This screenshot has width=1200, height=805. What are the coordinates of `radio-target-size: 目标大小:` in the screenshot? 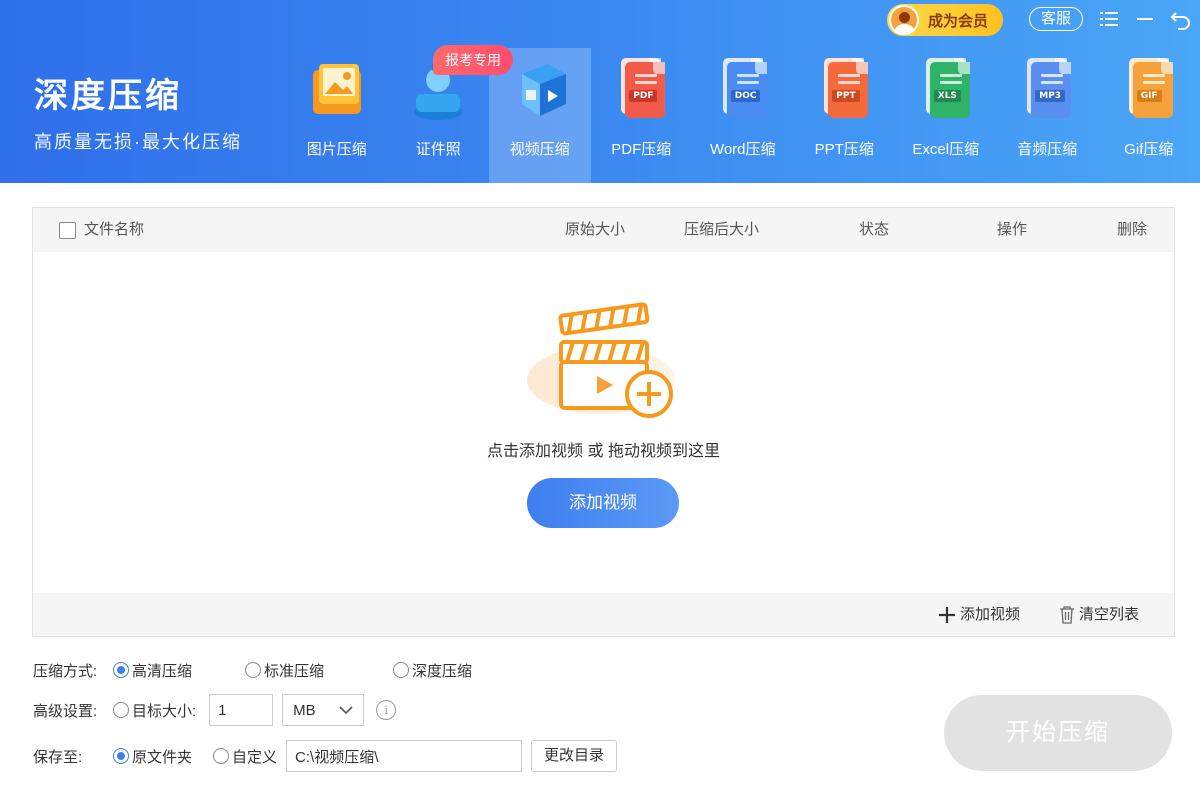 It's located at (154, 710).